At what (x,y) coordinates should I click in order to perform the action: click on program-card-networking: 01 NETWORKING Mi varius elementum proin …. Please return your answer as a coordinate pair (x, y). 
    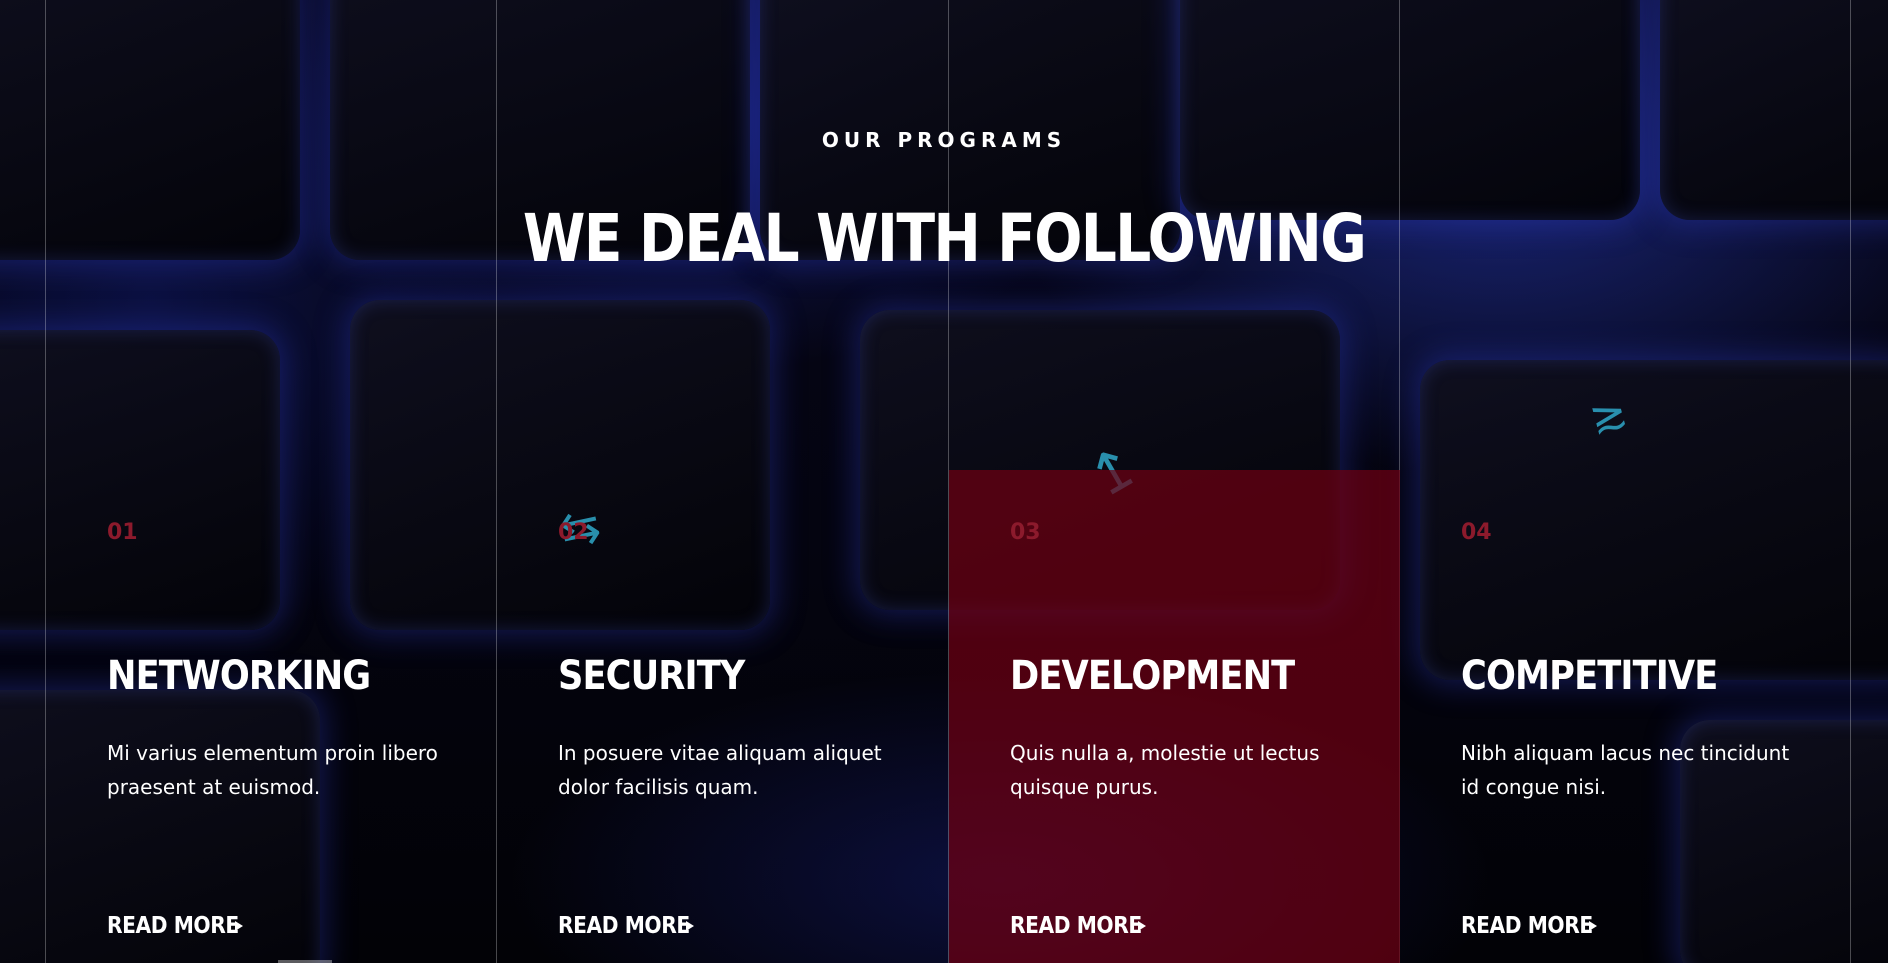
    Looking at the image, I should click on (271, 716).